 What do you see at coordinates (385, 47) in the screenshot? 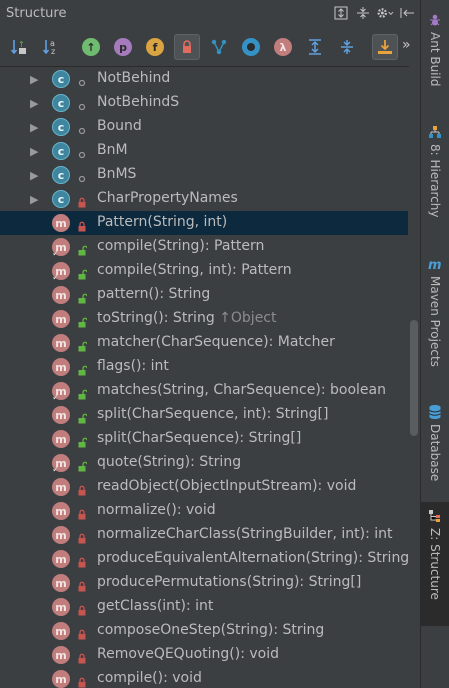
I see `autoscroll-from-source-icon` at bounding box center [385, 47].